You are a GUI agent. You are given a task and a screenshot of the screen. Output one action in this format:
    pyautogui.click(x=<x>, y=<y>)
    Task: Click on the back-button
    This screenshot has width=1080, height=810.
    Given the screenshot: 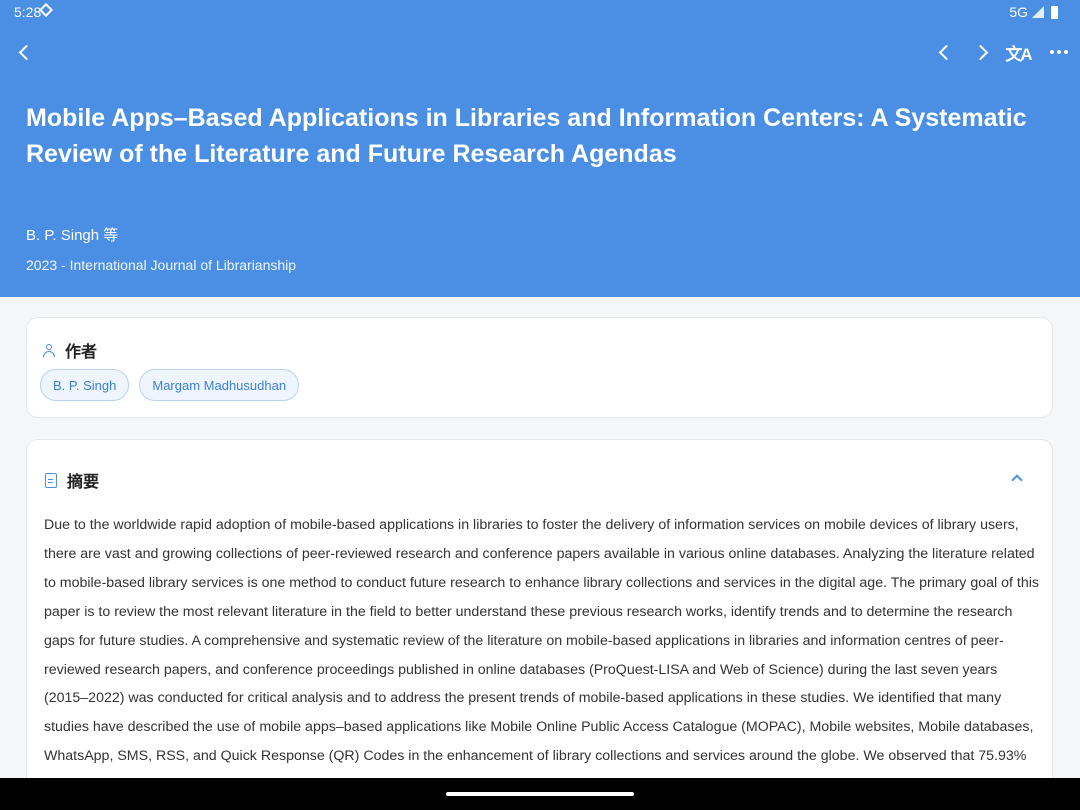 What is the action you would take?
    pyautogui.click(x=26, y=52)
    